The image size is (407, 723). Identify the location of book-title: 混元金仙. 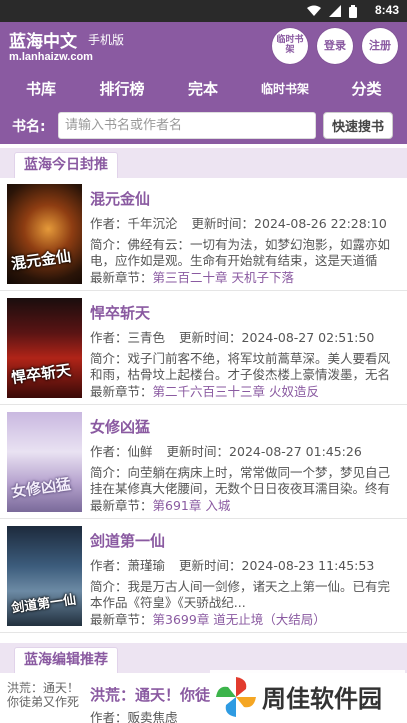
(120, 198).